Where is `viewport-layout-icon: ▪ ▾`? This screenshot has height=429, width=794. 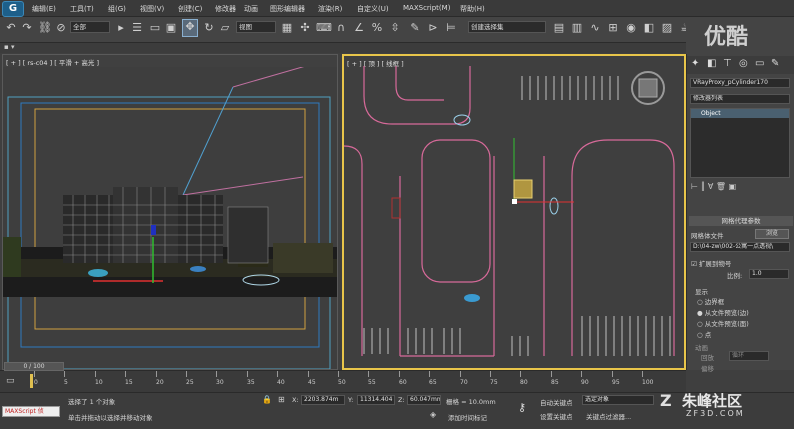
viewport-layout-icon: ▪ ▾ is located at coordinates (9, 47).